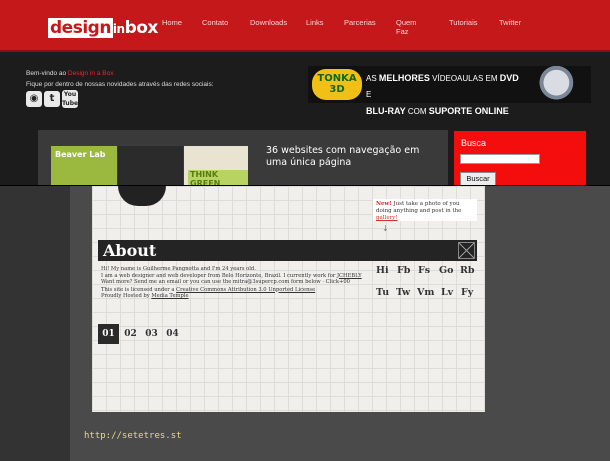 Image resolution: width=610 pixels, height=461 pixels. I want to click on banner-t1c: VÍDEOAULAS EM, so click(464, 78).